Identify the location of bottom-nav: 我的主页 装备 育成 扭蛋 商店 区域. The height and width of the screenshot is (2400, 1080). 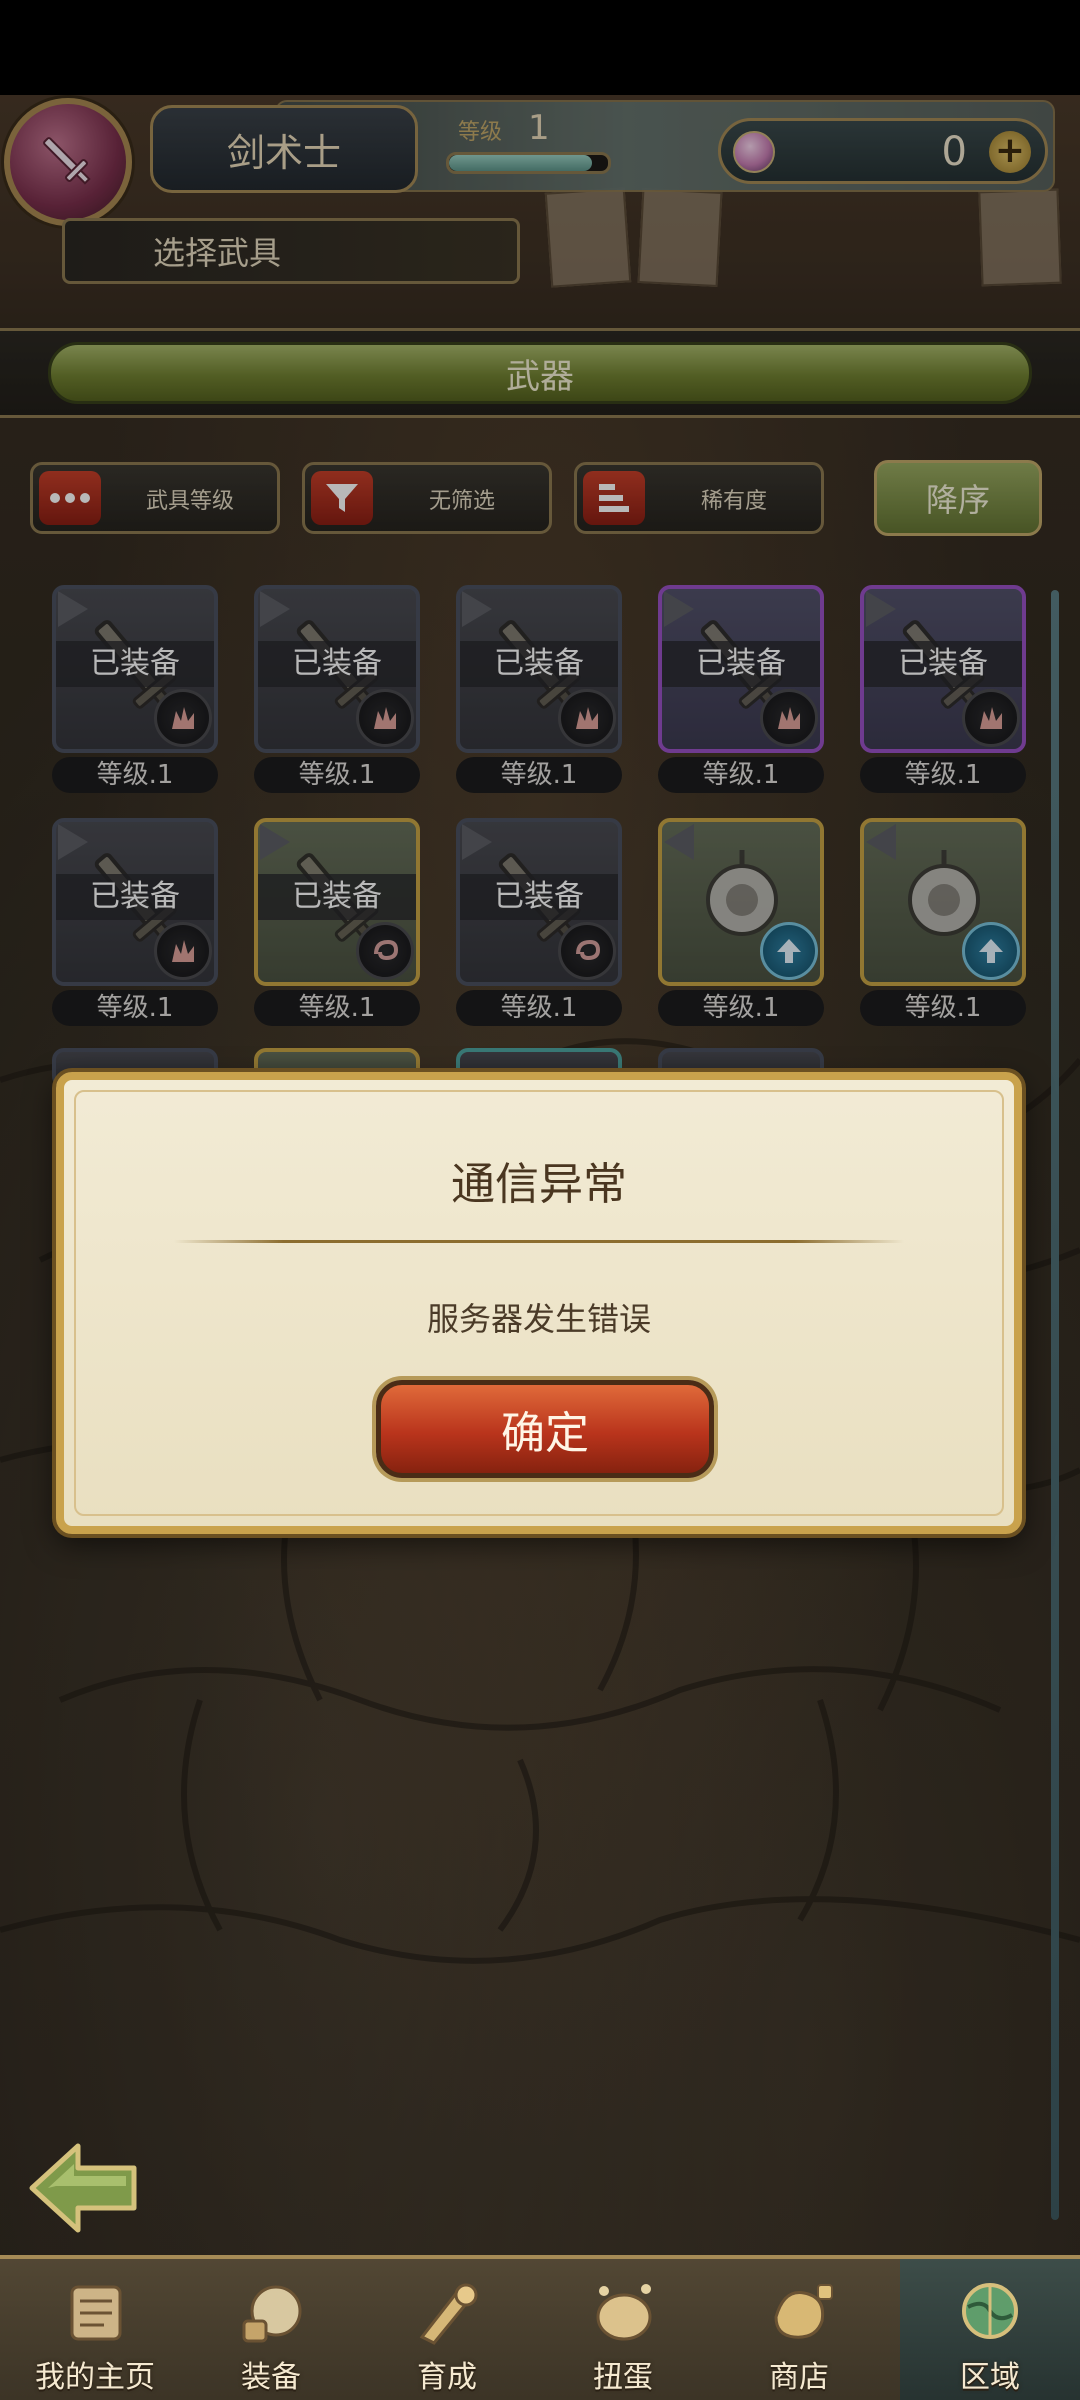
(540, 2327).